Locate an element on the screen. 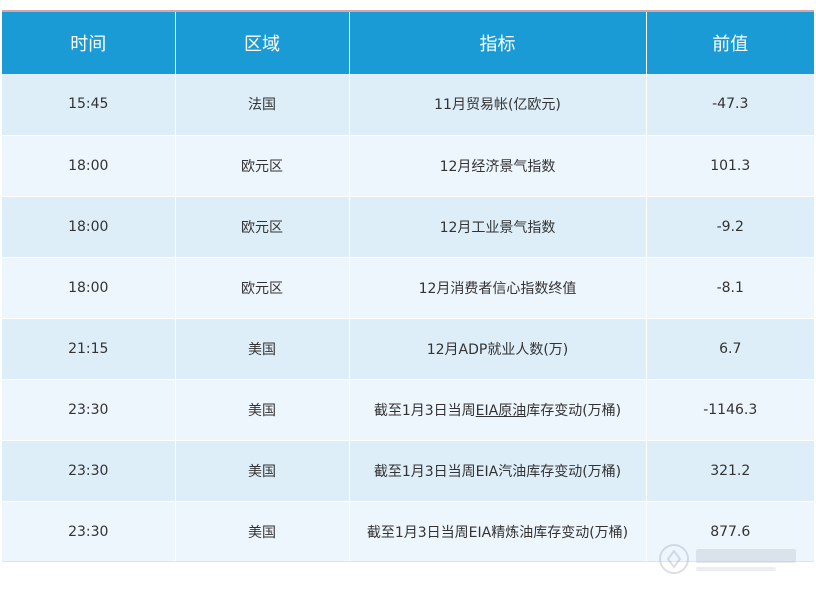 Image resolution: width=816 pixels, height=591 pixels. cell-previous: -8.1 is located at coordinates (730, 288).